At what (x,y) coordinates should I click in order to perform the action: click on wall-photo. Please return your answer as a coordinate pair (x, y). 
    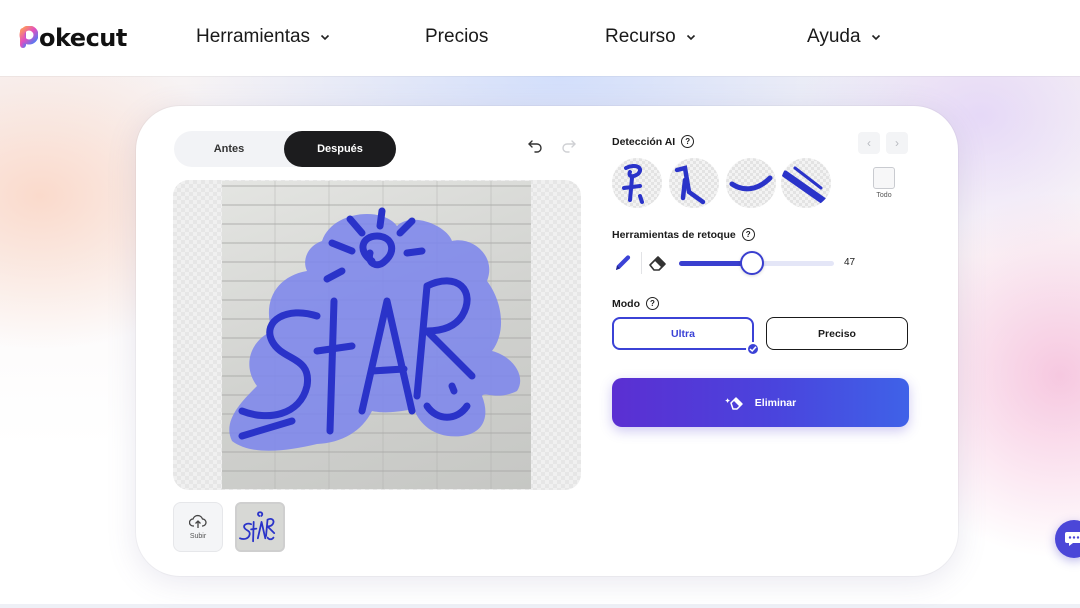
    Looking at the image, I should click on (376, 335).